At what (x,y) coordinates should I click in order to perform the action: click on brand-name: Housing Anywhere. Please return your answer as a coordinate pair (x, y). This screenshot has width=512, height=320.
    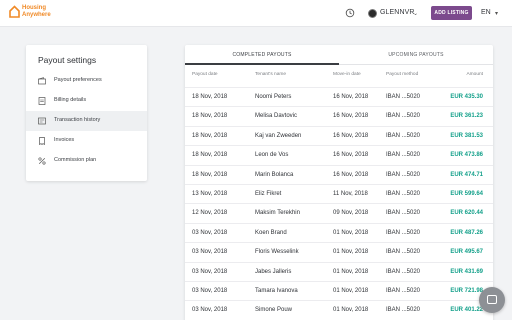
    Looking at the image, I should click on (36, 12).